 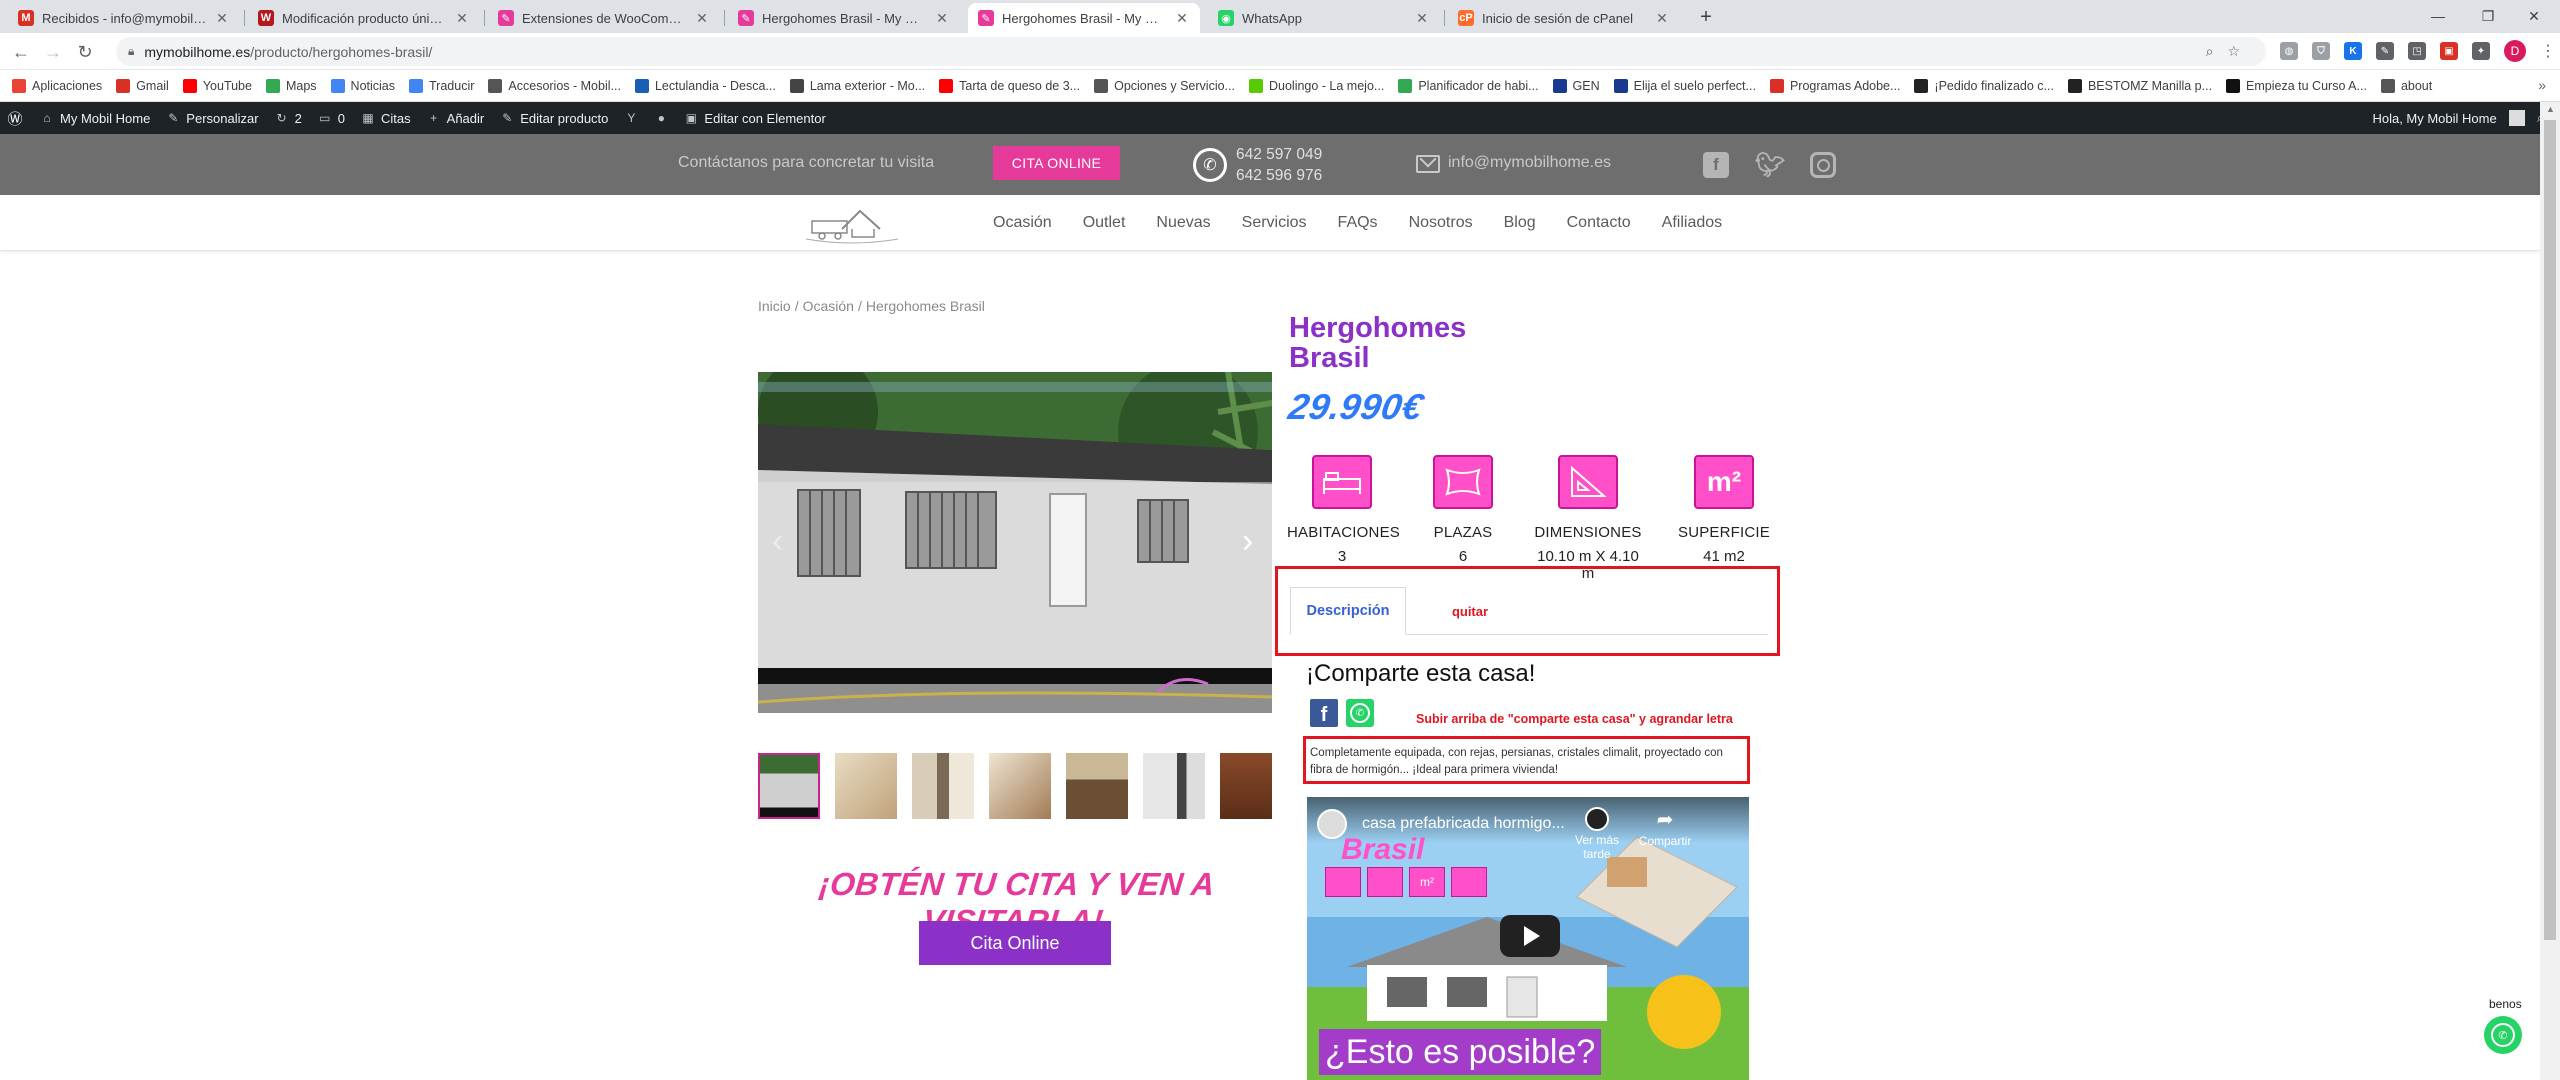 What do you see at coordinates (1576, 85) in the screenshot?
I see `bookmark-item: GEN` at bounding box center [1576, 85].